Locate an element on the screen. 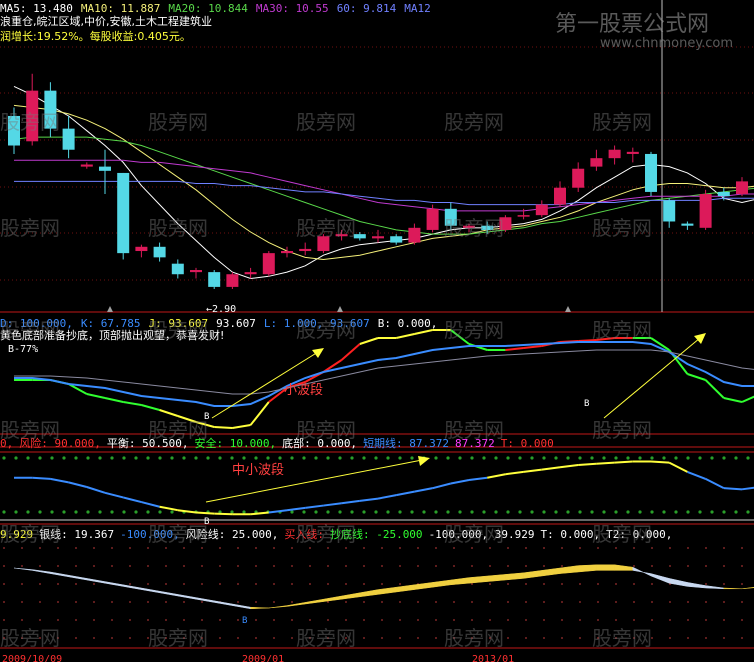  date-label-2: 2009/01 is located at coordinates (263, 658).